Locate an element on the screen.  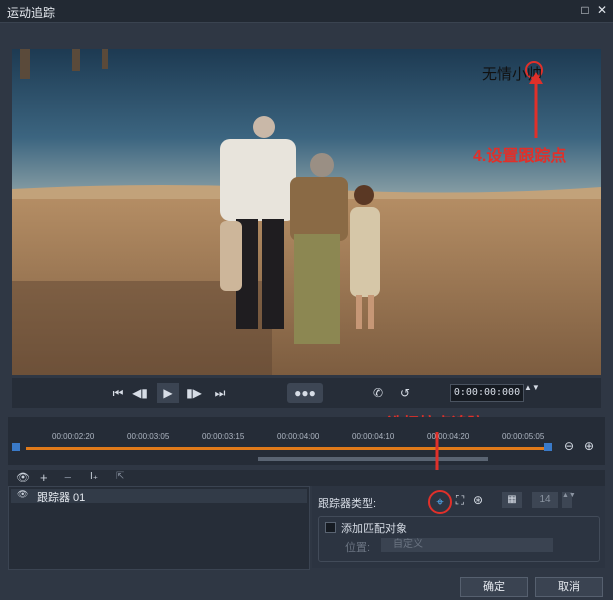
zoom-out-icon: ⊖ is located at coordinates (569, 446).